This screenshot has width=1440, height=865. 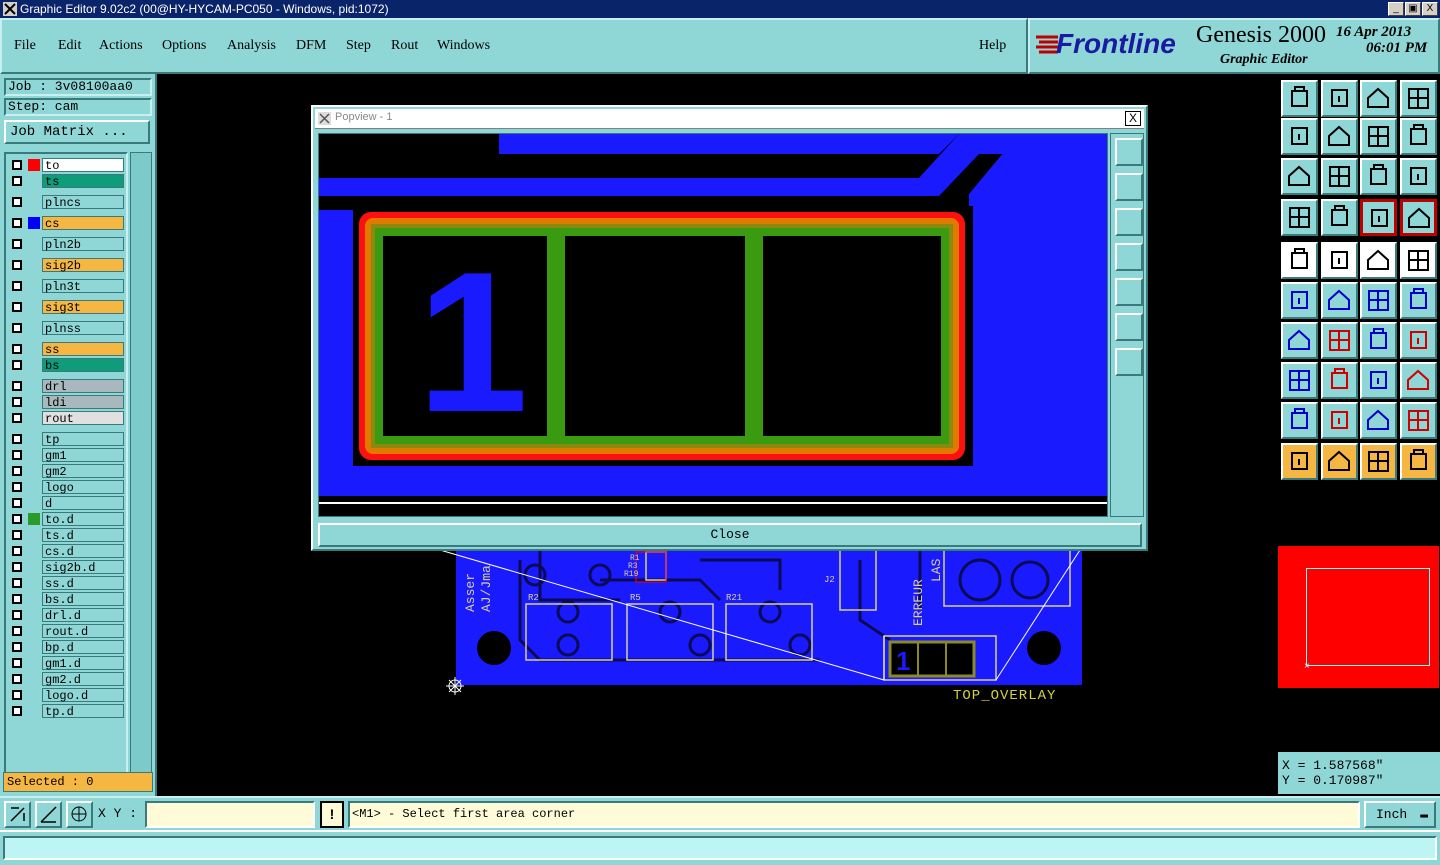 I want to click on grid-snap-icon, so click(x=79, y=814).